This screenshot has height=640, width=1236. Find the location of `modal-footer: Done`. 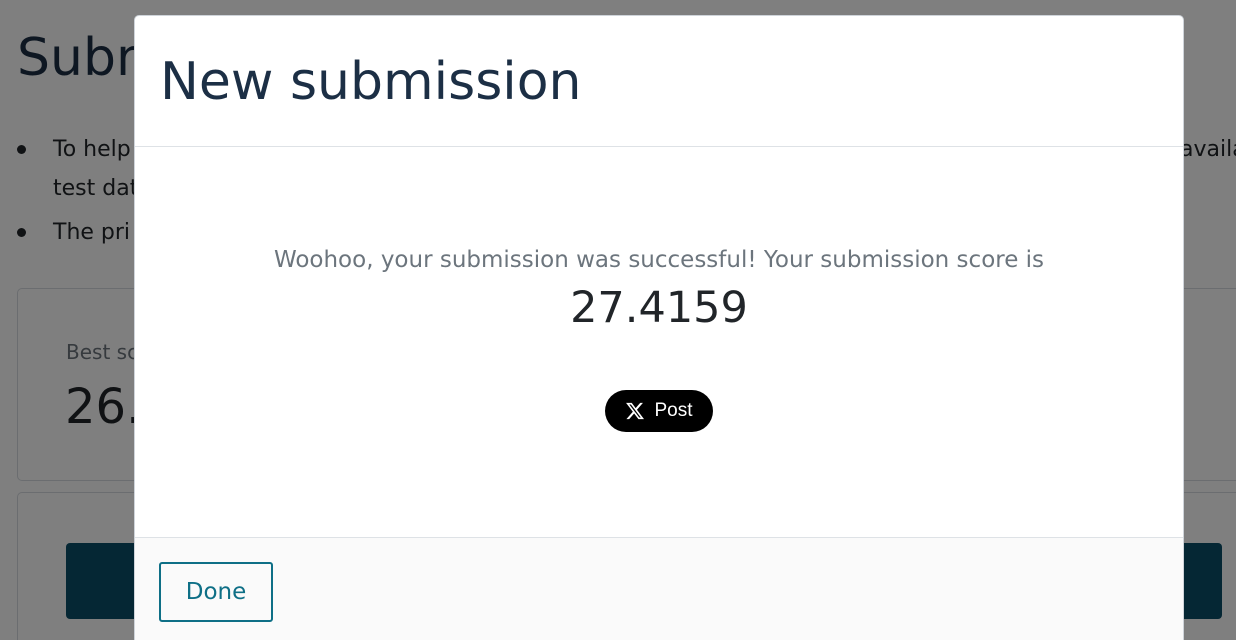

modal-footer: Done is located at coordinates (659, 588).